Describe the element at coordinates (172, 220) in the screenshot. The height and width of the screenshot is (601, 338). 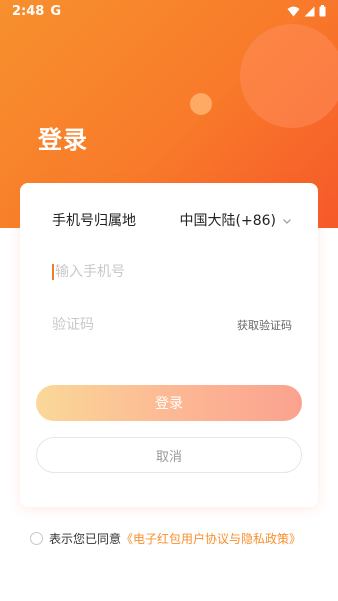
I see `region-row: 手机号归属地 中国大陆(+86)` at that location.